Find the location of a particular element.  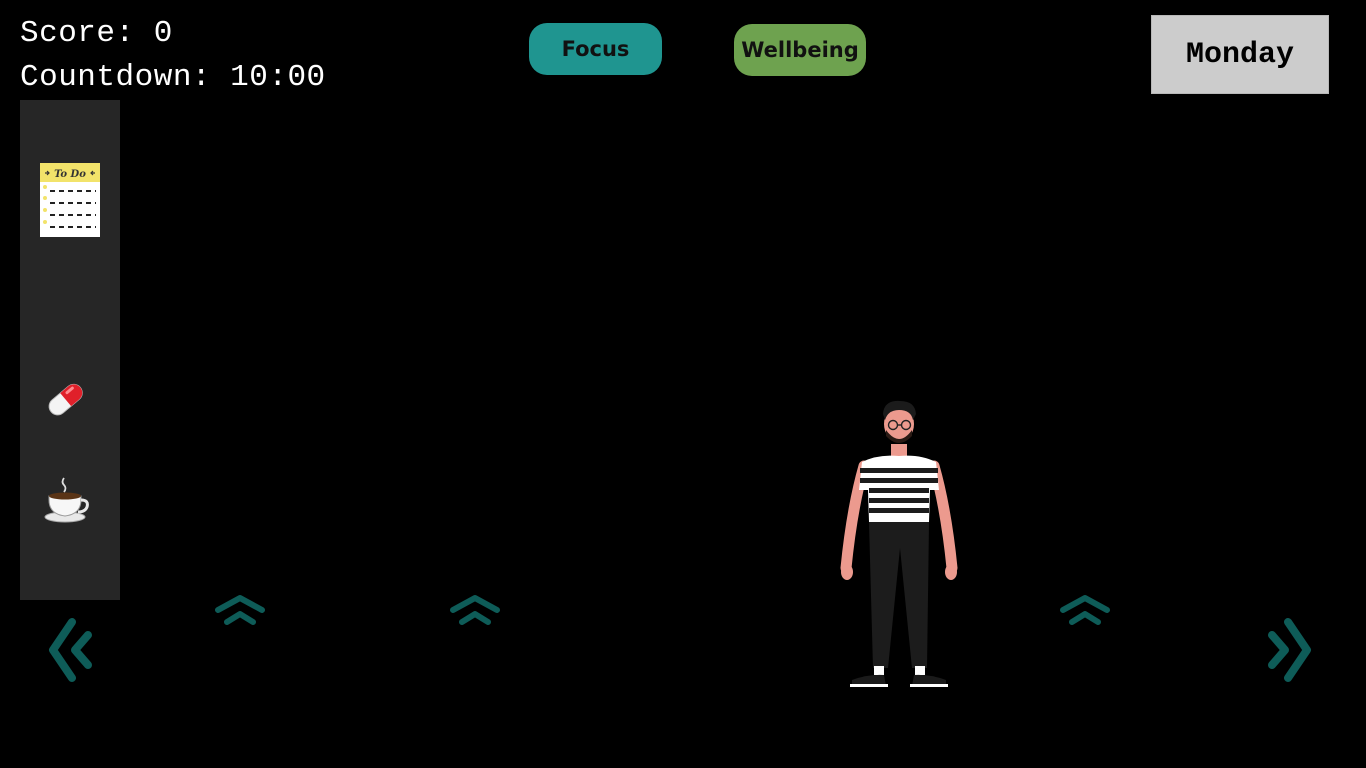

score-display: Score: 0 is located at coordinates (96, 33).